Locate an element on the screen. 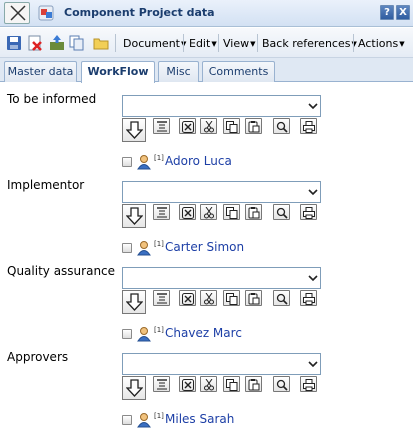 This screenshot has height=435, width=413. window-close-button: X is located at coordinates (403, 12).